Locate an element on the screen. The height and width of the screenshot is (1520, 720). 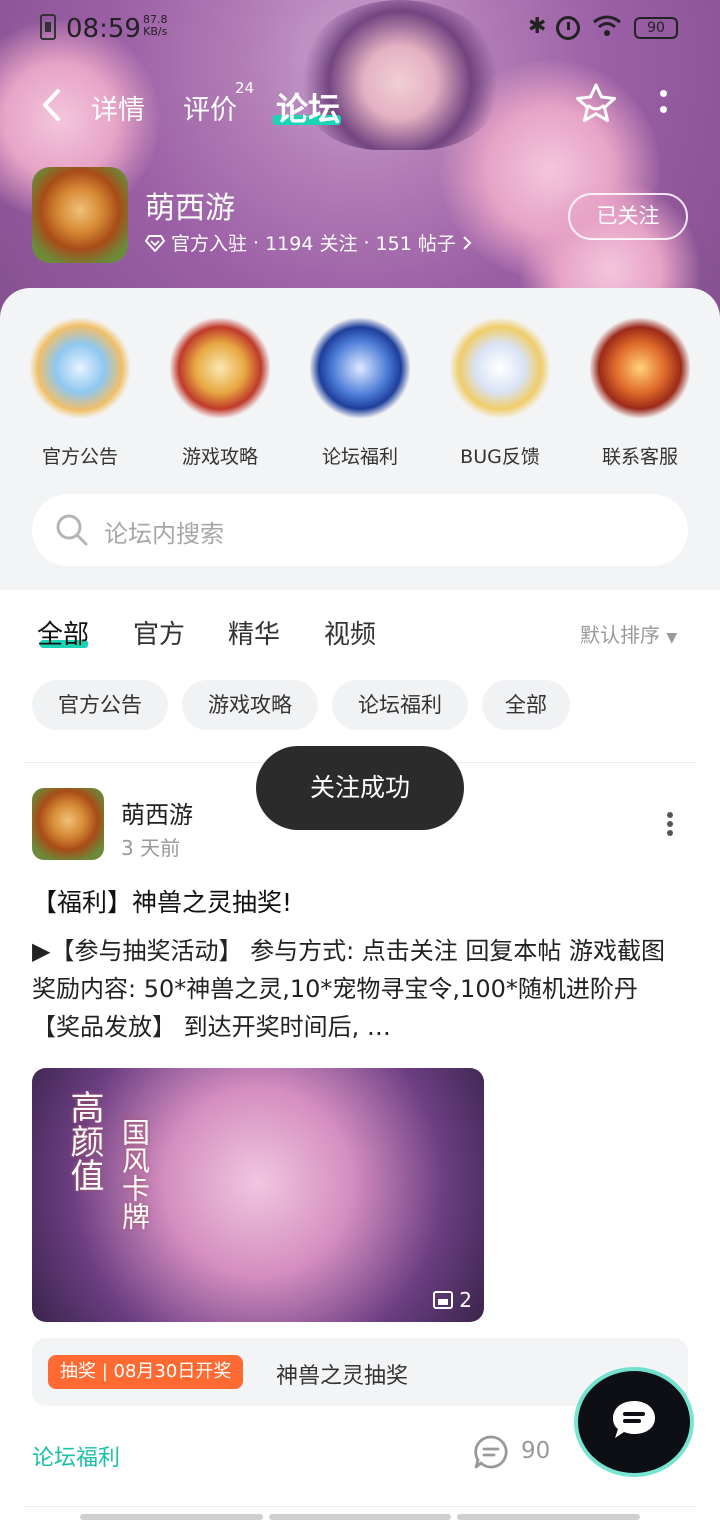
chat-bubble-icon is located at coordinates (634, 1419).